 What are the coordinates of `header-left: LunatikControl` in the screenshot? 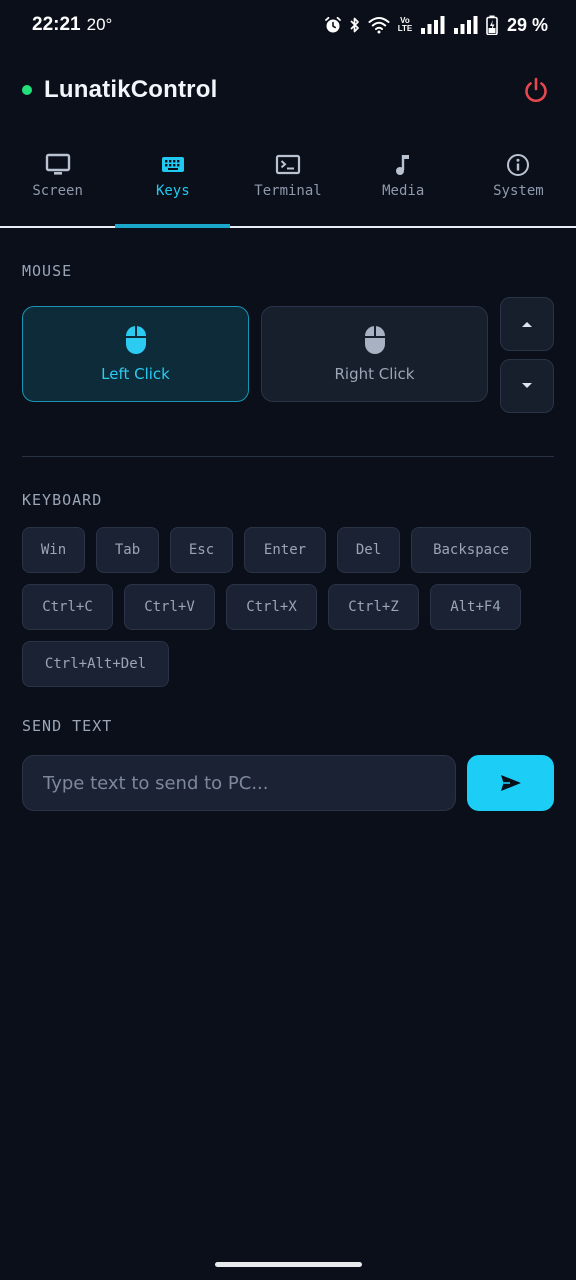 It's located at (119, 90).